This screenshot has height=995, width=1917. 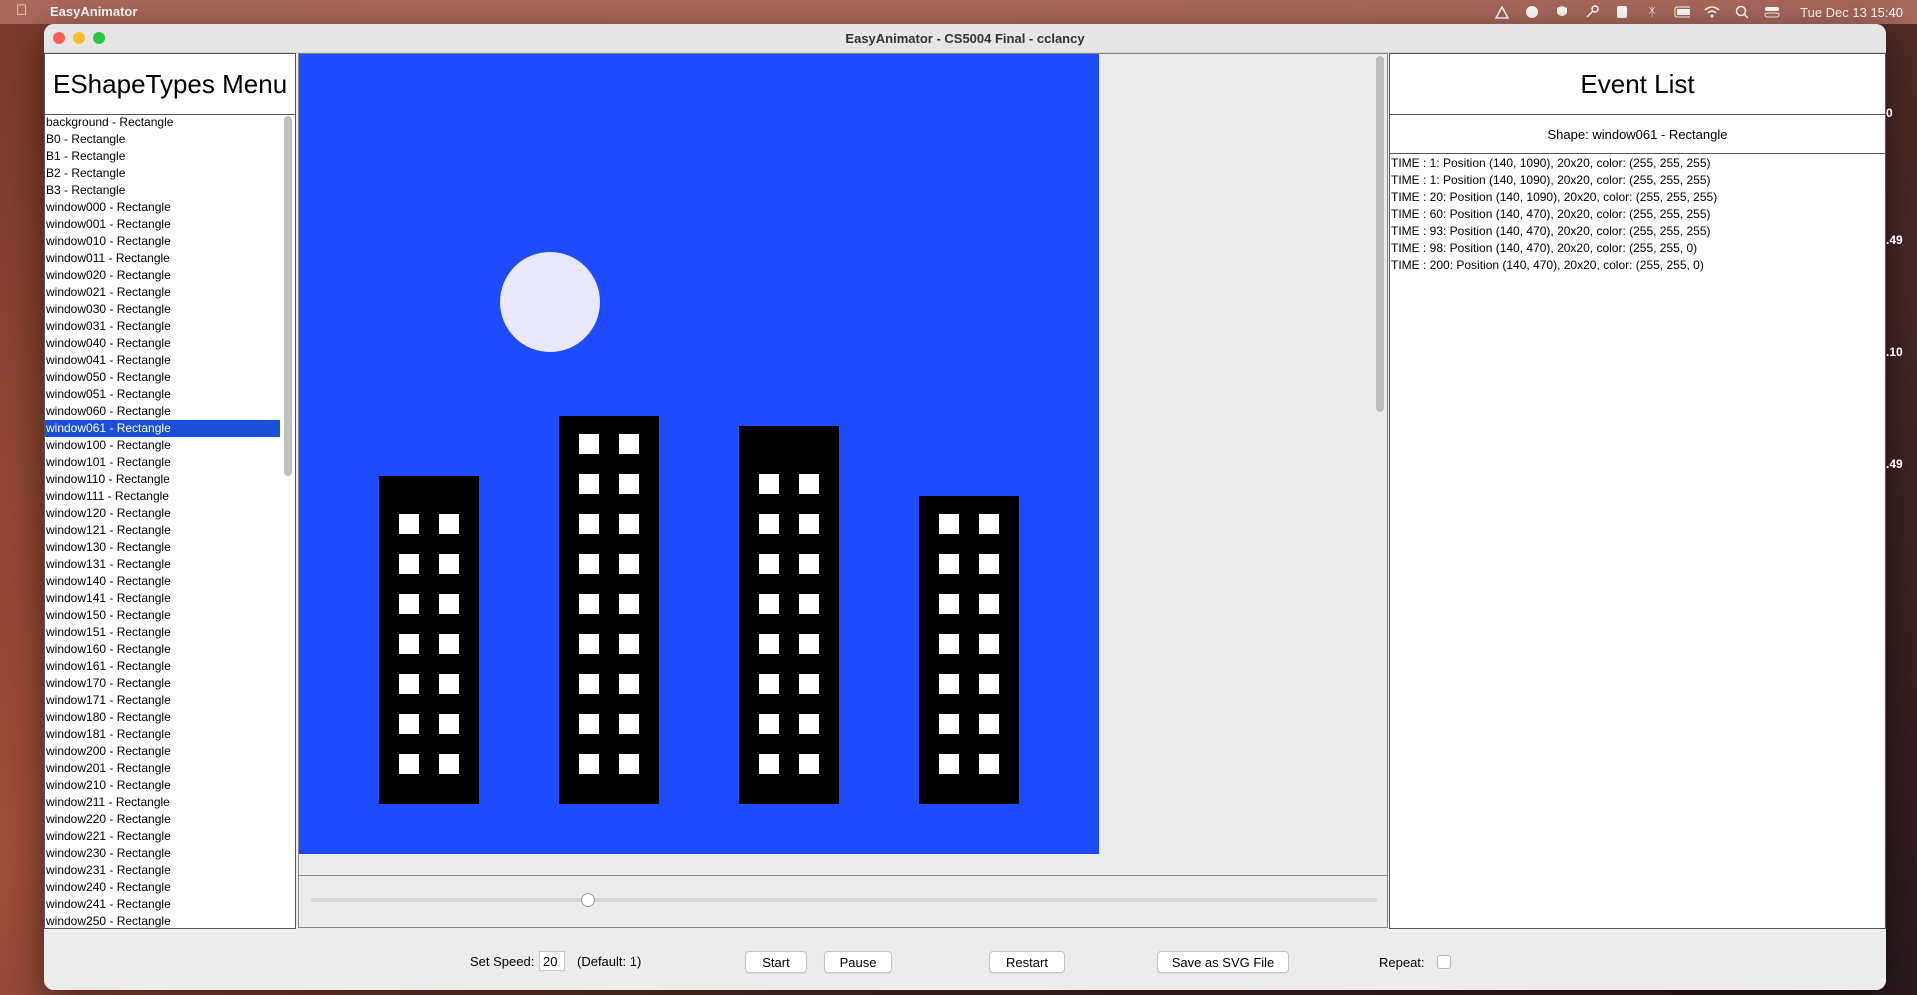 I want to click on shape-list-item: background - Rectangle, so click(x=162, y=122).